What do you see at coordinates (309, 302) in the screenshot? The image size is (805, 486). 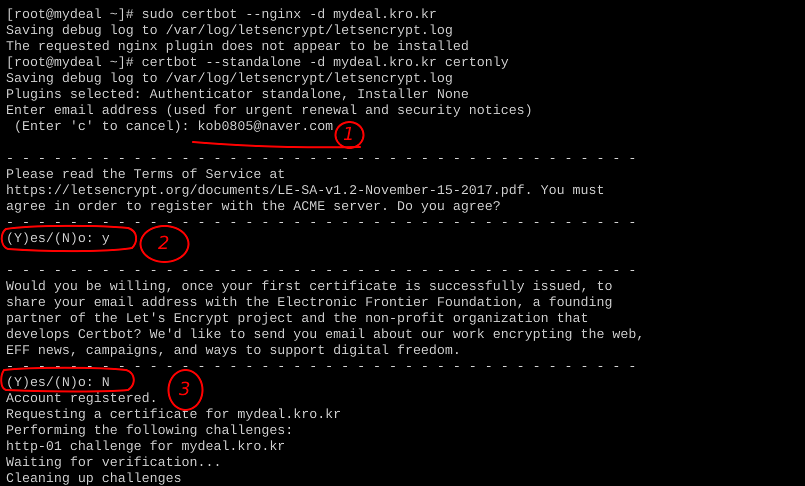 I see `terminal-line: share your email address with the Electronic Frontier Foundation, a founding` at bounding box center [309, 302].